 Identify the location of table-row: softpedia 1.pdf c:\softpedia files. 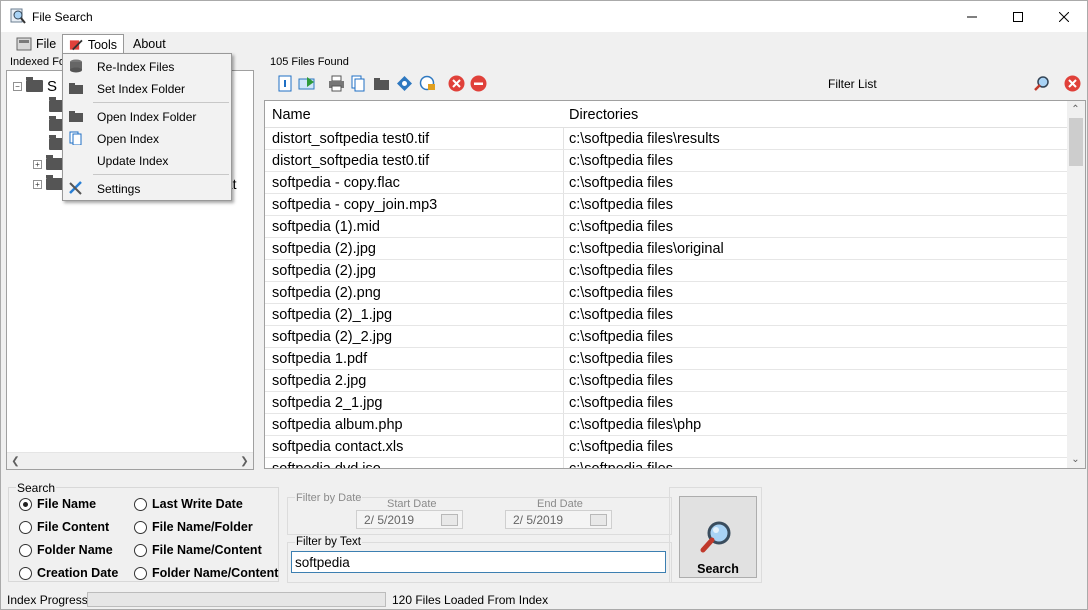
(666, 359).